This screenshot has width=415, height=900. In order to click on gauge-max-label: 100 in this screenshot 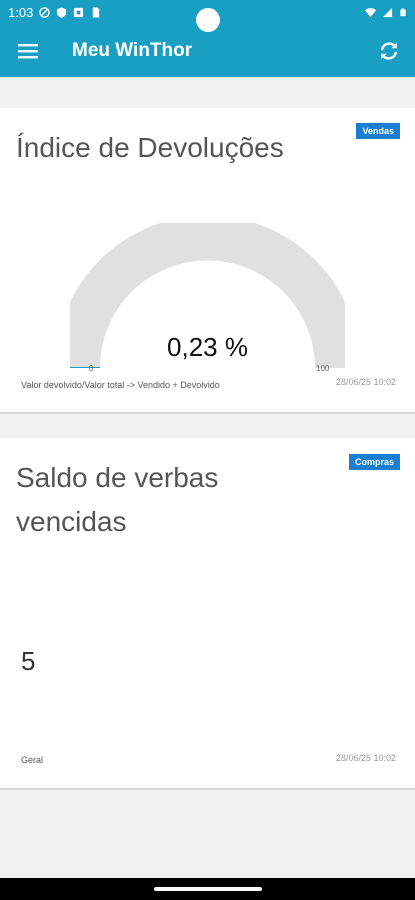, I will do `click(323, 368)`.